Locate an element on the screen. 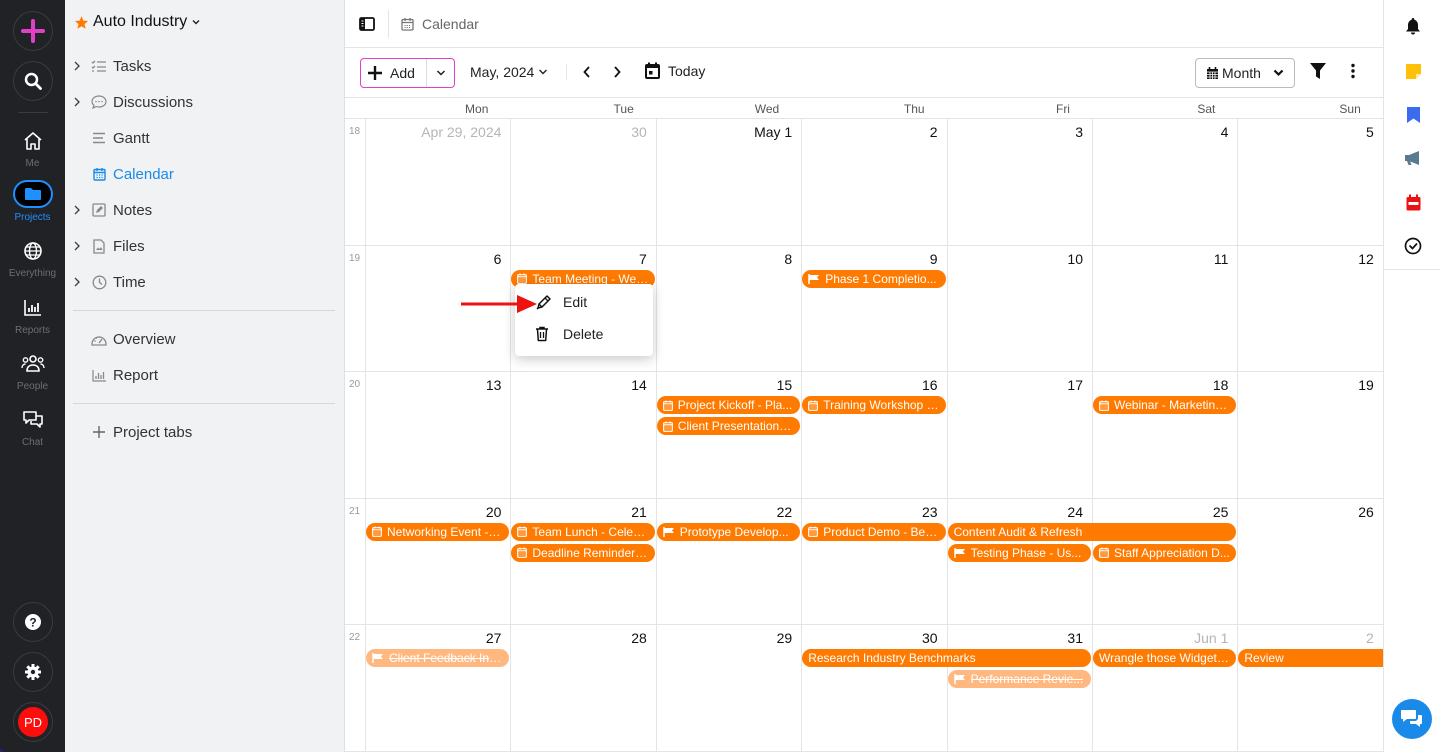 Image resolution: width=1440 pixels, height=752 pixels. day-number: 28 is located at coordinates (578, 638).